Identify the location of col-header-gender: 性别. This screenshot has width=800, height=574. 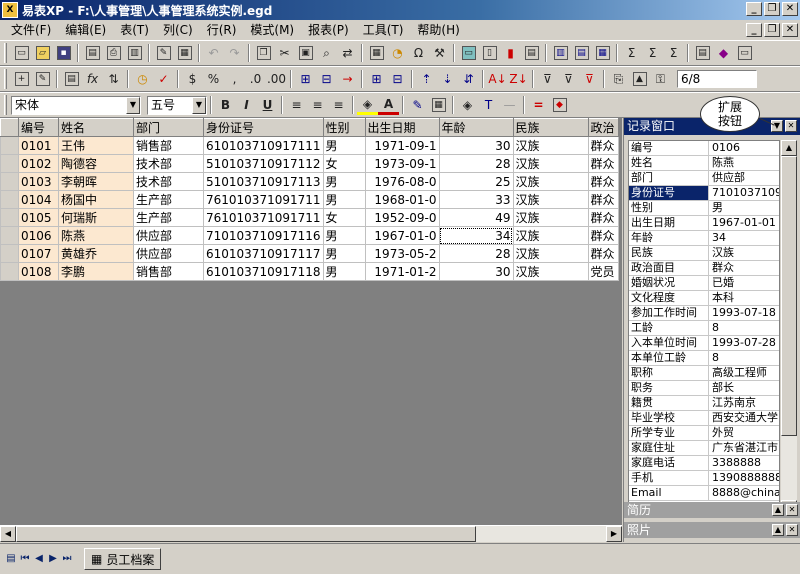
(344, 127).